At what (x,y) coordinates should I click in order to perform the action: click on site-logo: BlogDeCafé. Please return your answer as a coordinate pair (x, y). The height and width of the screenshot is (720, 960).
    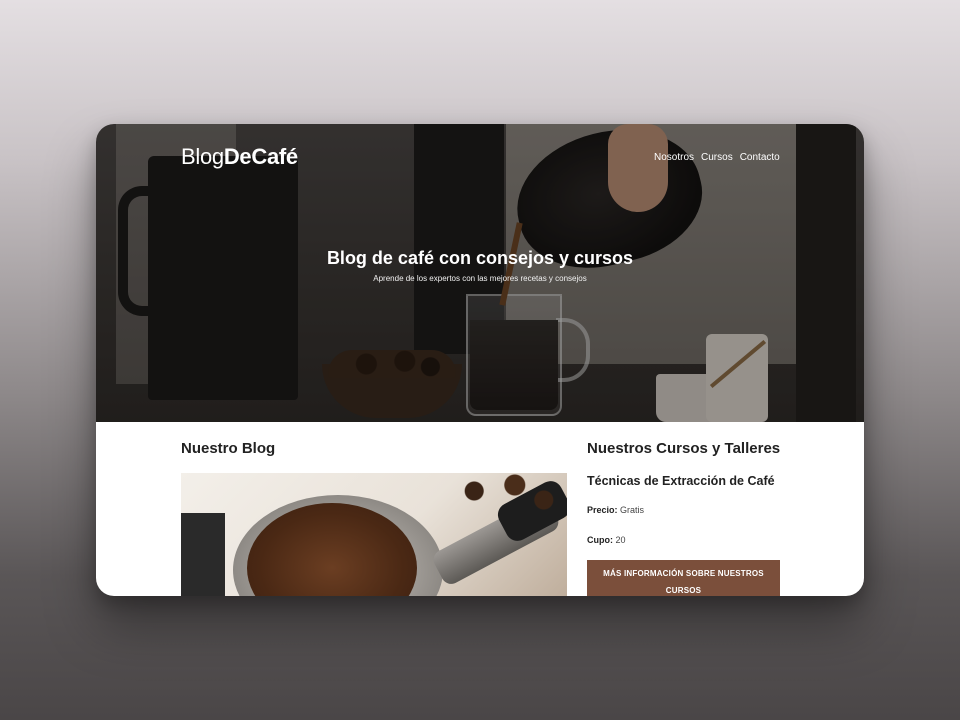
    Looking at the image, I should click on (239, 157).